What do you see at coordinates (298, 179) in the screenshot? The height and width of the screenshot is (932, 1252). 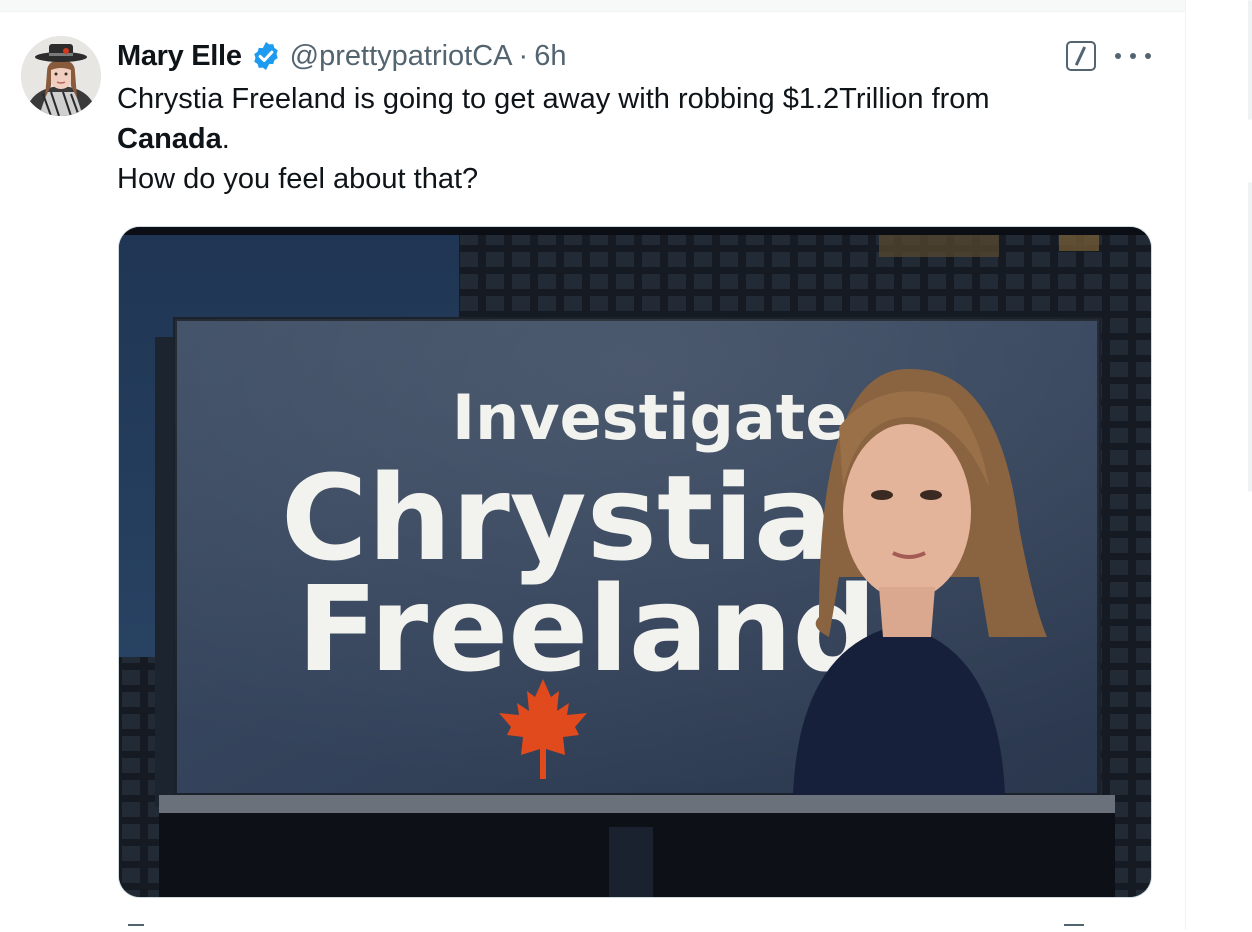 I see `tweet-text-line-3: How do you feel about that?` at bounding box center [298, 179].